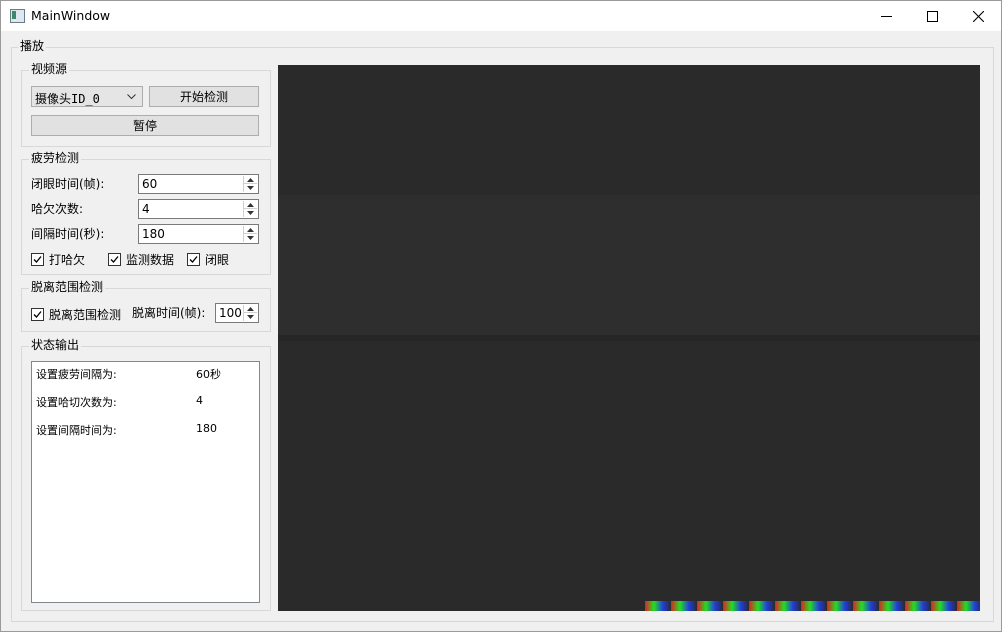 The width and height of the screenshot is (1002, 632). What do you see at coordinates (67, 287) in the screenshot?
I see `away-group-title: 脱离范围检测` at bounding box center [67, 287].